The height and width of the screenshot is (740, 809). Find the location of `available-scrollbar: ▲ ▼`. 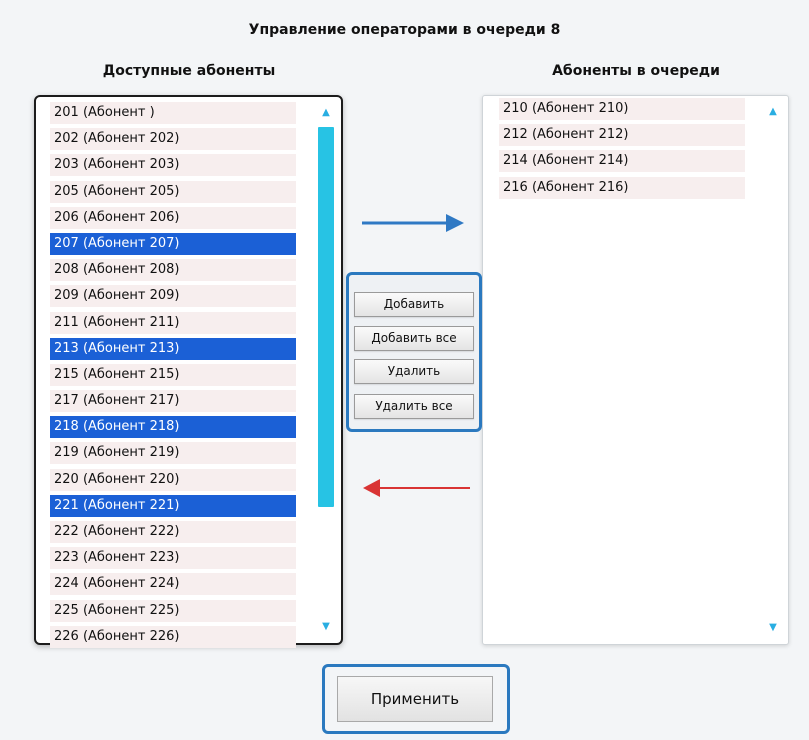

available-scrollbar: ▲ ▼ is located at coordinates (326, 370).